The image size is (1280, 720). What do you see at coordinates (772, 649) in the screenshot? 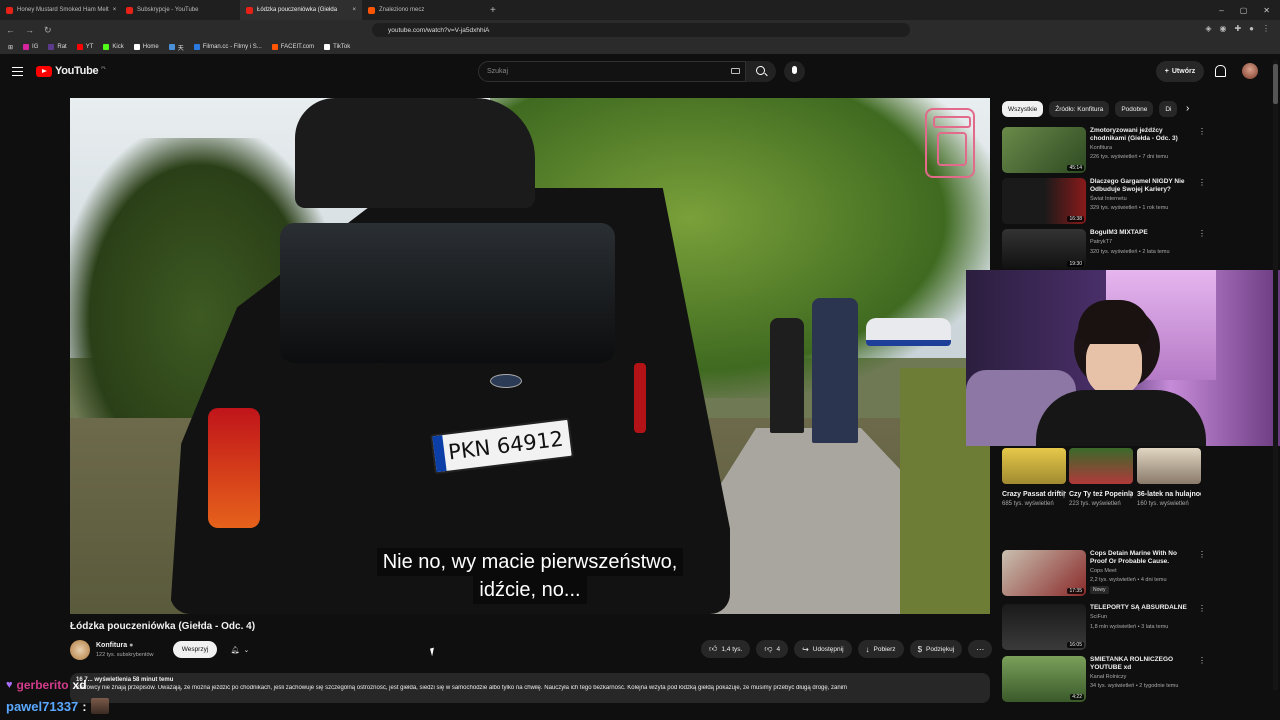
I see `dislike-button: 👎︎ 4` at bounding box center [772, 649].